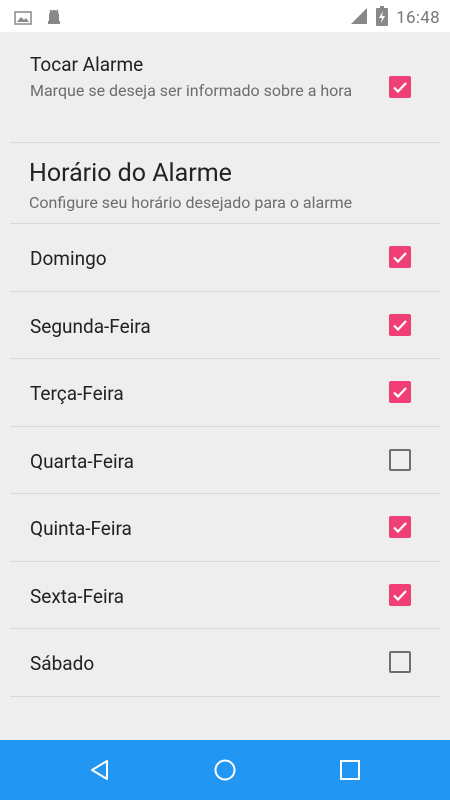 This screenshot has width=450, height=800. I want to click on day-label: Sábado, so click(62, 663).